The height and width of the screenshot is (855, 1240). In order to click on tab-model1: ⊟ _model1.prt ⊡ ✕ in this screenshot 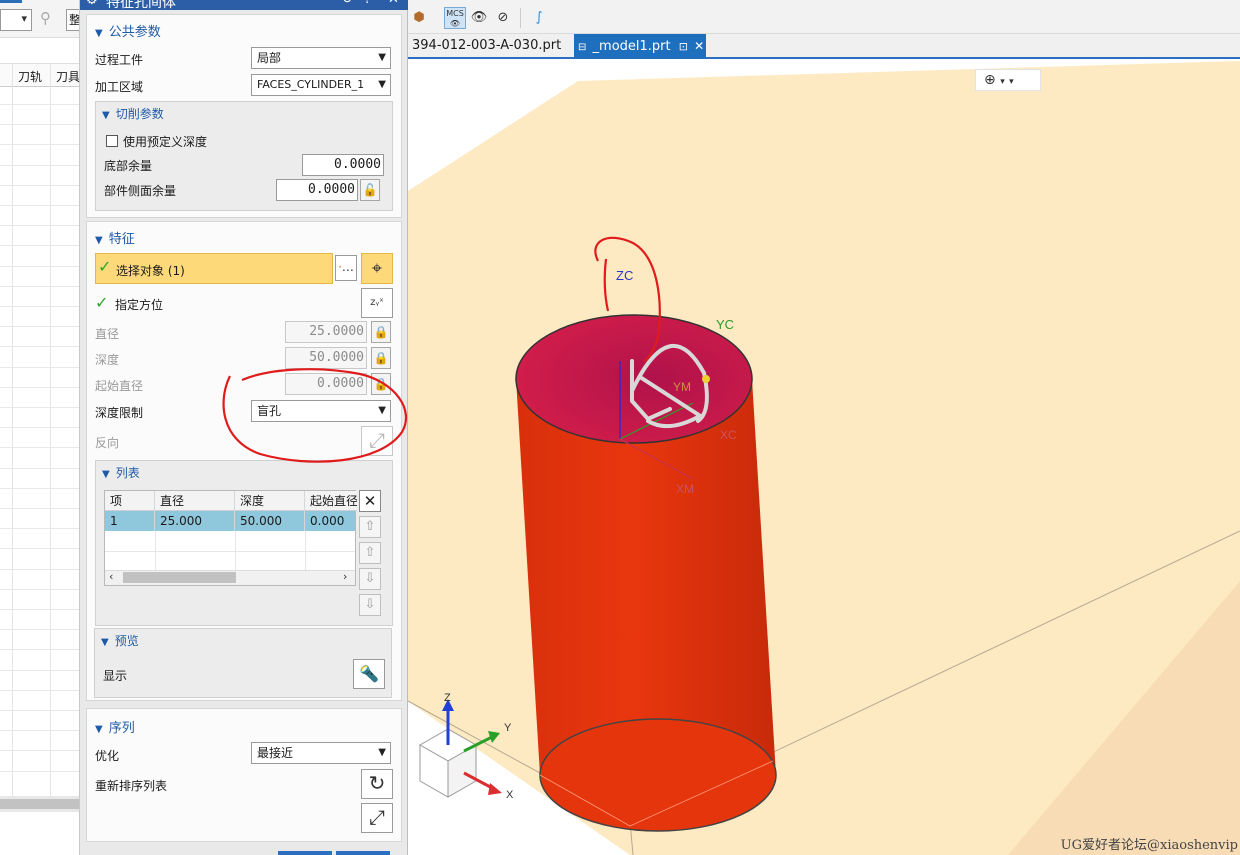, I will do `click(640, 46)`.